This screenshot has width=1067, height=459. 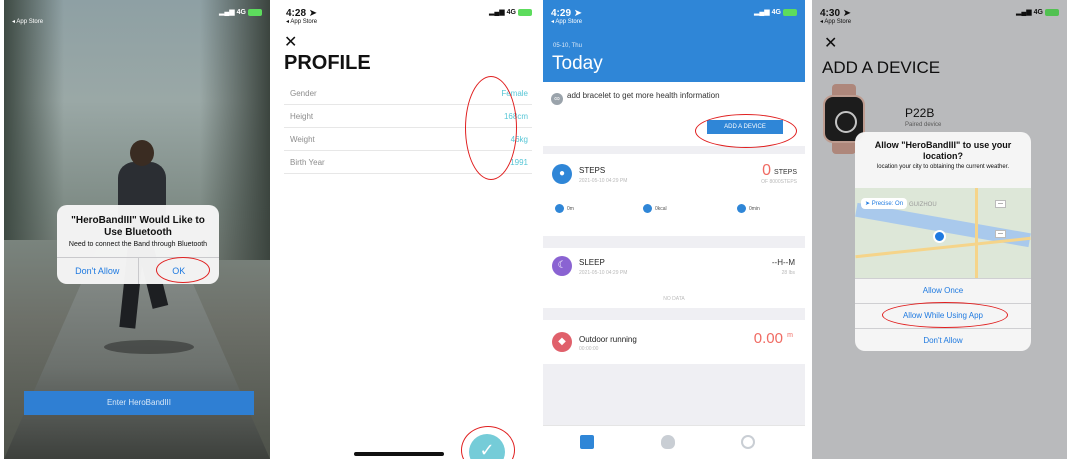 What do you see at coordinates (976, 233) in the screenshot?
I see `map-road` at bounding box center [976, 233].